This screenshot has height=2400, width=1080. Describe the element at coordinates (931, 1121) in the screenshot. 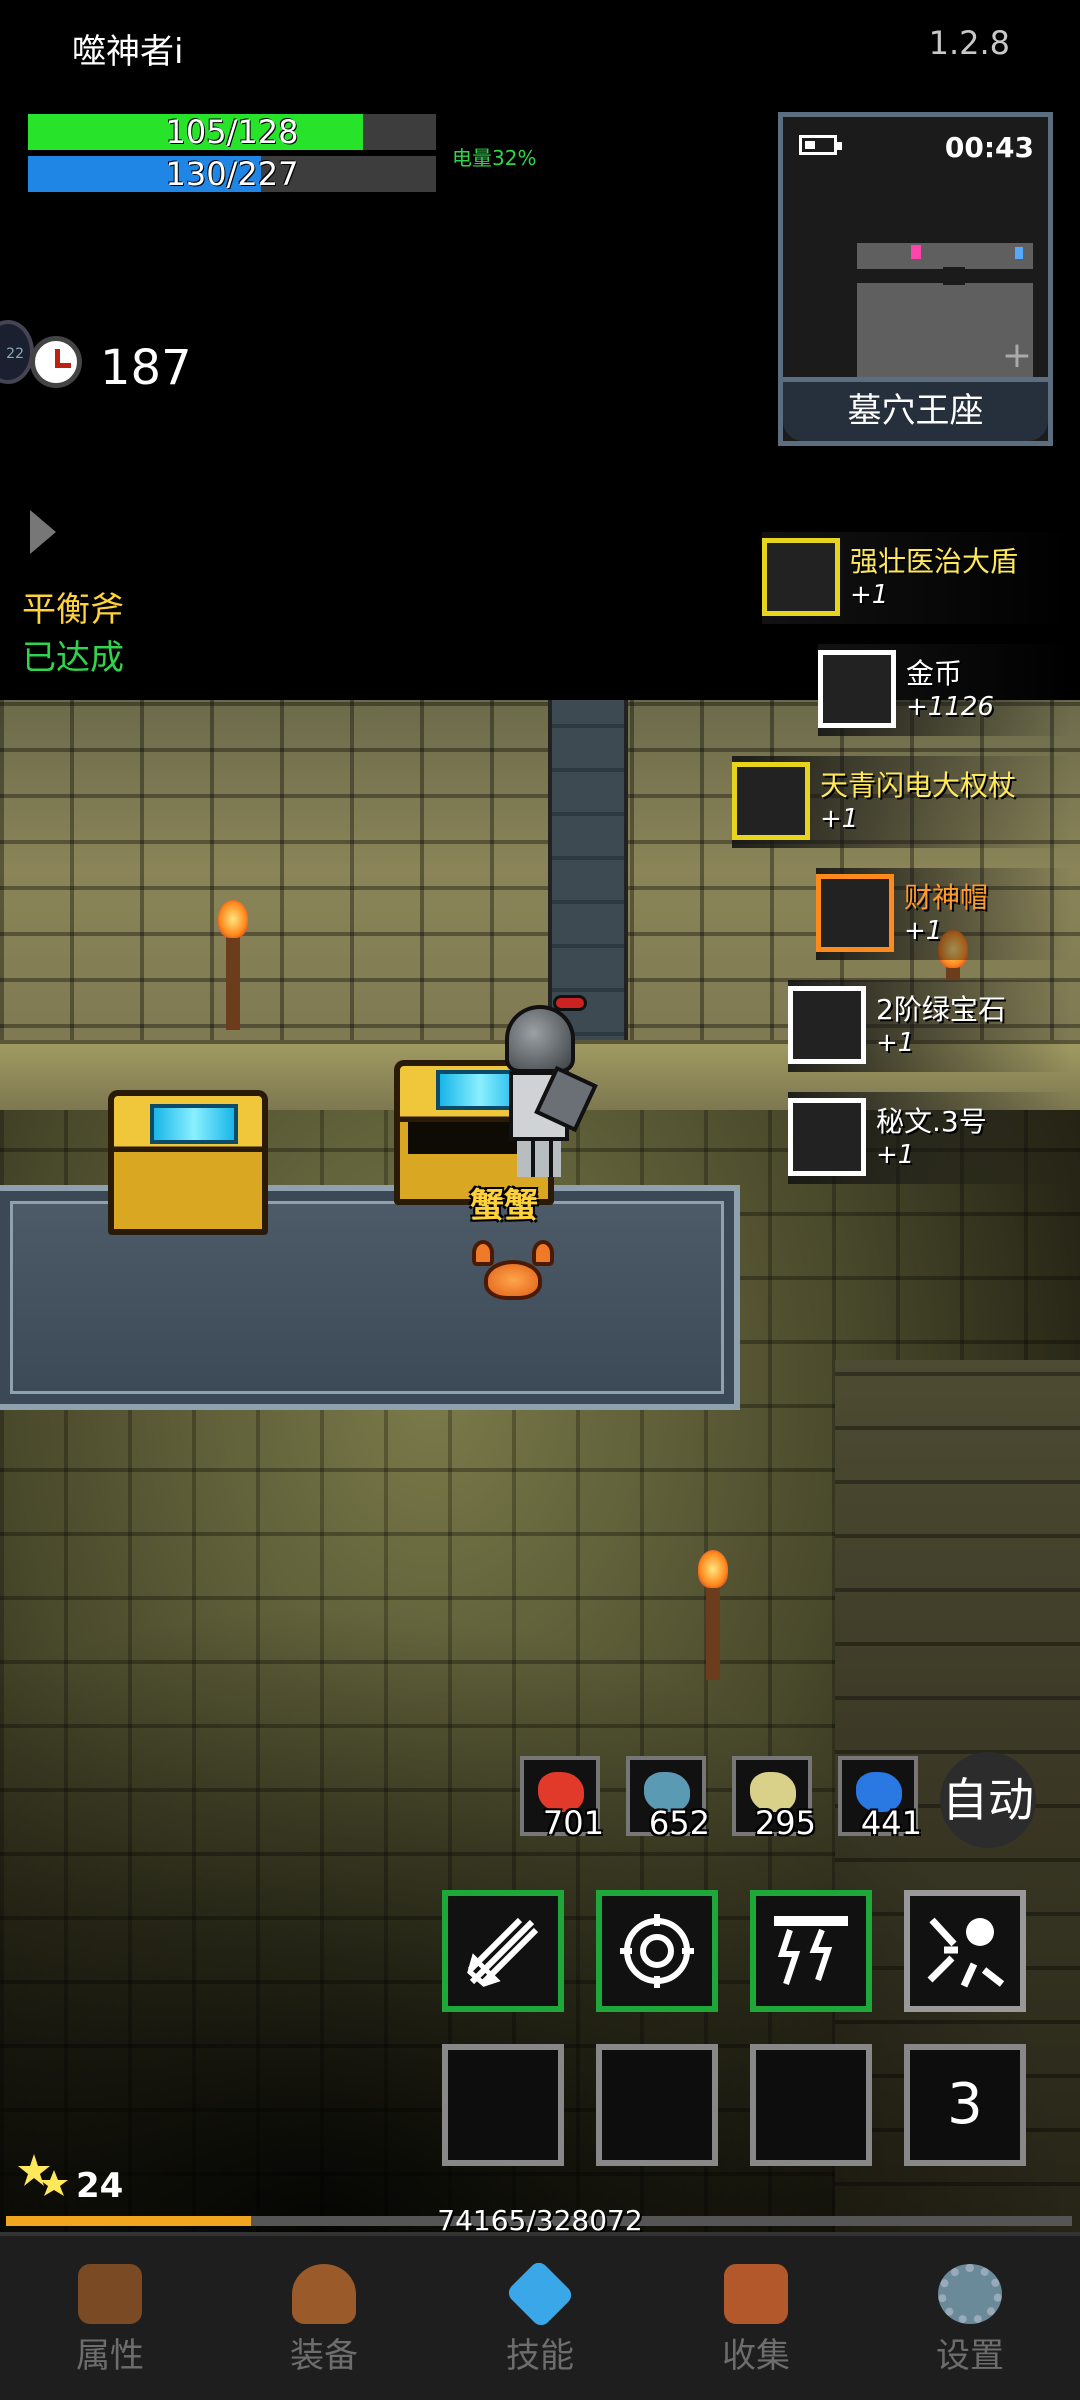

I see `loot-name: 秘文.3号` at that location.